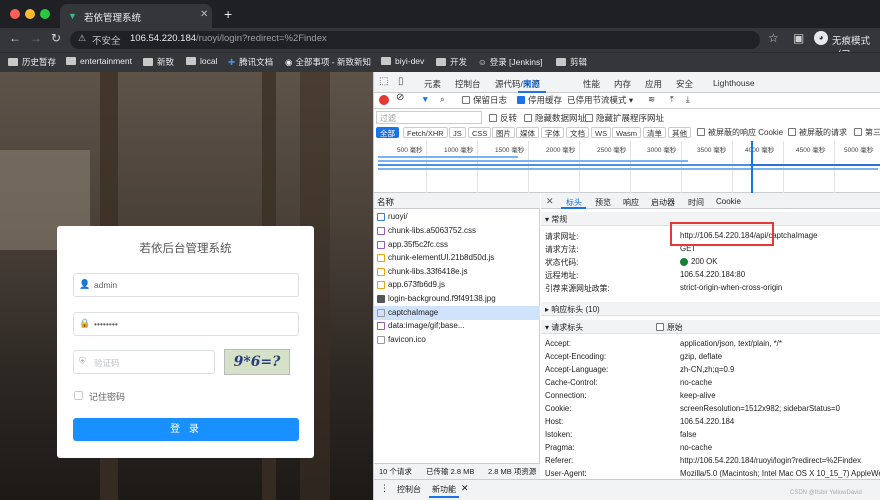 The width and height of the screenshot is (880, 500). Describe the element at coordinates (817, 132) in the screenshot. I see `blocked-requests-checkbox: 被屏蔽的请求` at that location.